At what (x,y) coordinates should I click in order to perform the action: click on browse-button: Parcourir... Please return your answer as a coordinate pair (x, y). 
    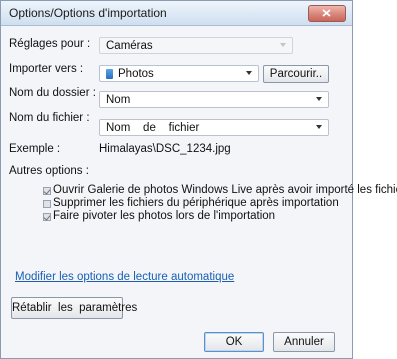
    Looking at the image, I should click on (296, 74).